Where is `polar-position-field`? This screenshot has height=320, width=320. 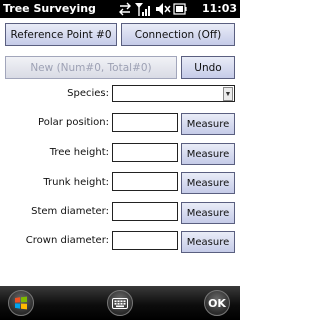
polar-position-field is located at coordinates (145, 122).